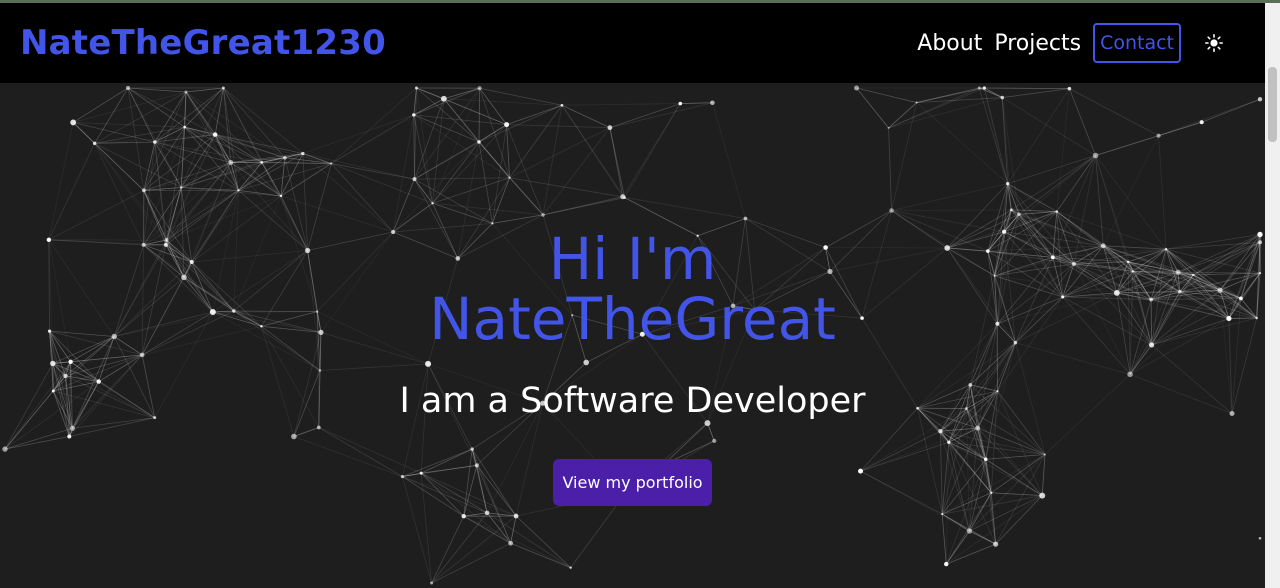 This screenshot has width=1280, height=588. What do you see at coordinates (1137, 43) in the screenshot?
I see `contact-button: Contact` at bounding box center [1137, 43].